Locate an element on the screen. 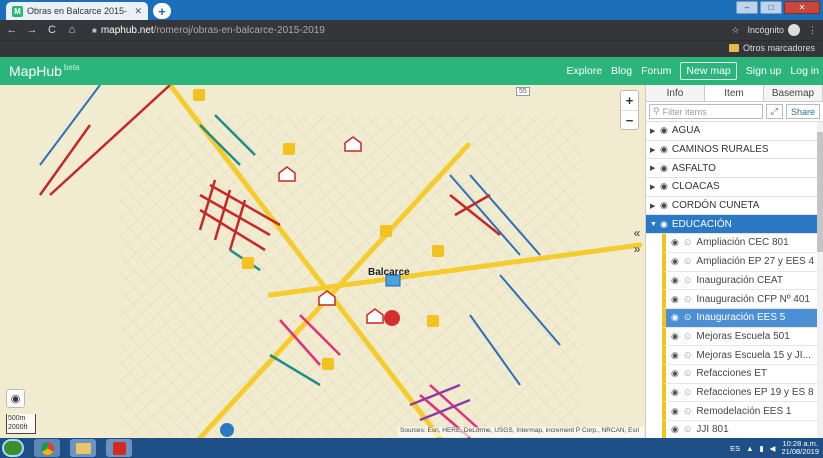  volume-icon: ◀ is located at coordinates (773, 448).